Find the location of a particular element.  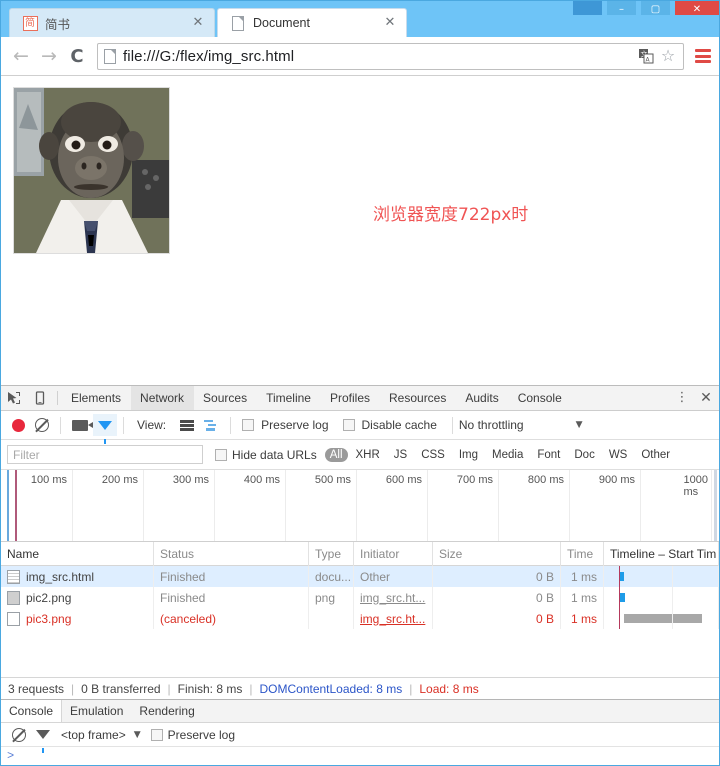

browser-tab-jianshu: 简 简书 ✕ is located at coordinates (112, 22).